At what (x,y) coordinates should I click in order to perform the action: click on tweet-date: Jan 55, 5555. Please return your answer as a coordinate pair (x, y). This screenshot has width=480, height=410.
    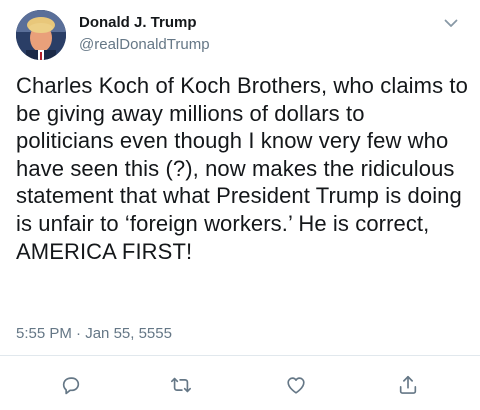
    Looking at the image, I should click on (128, 333).